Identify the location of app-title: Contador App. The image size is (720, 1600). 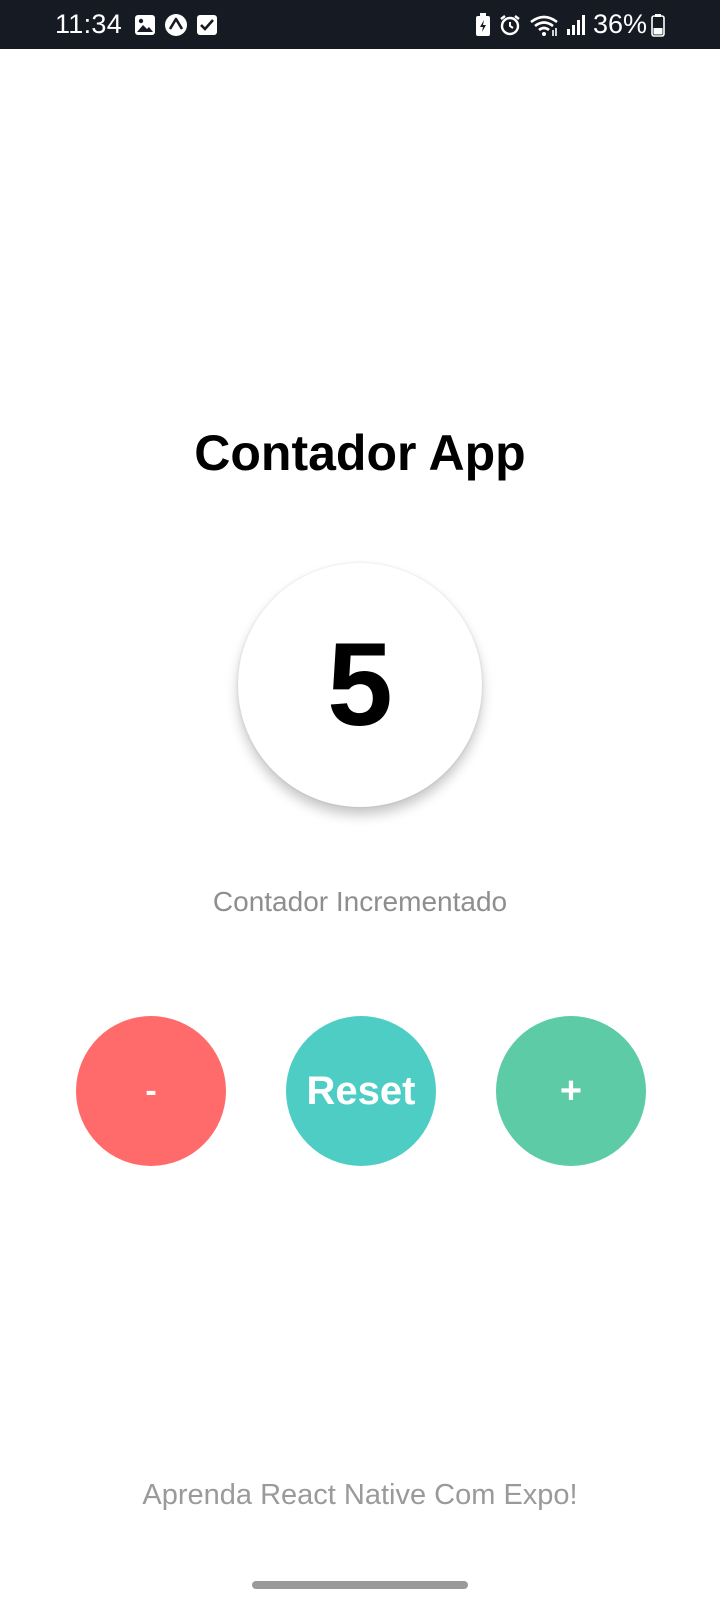
(360, 453).